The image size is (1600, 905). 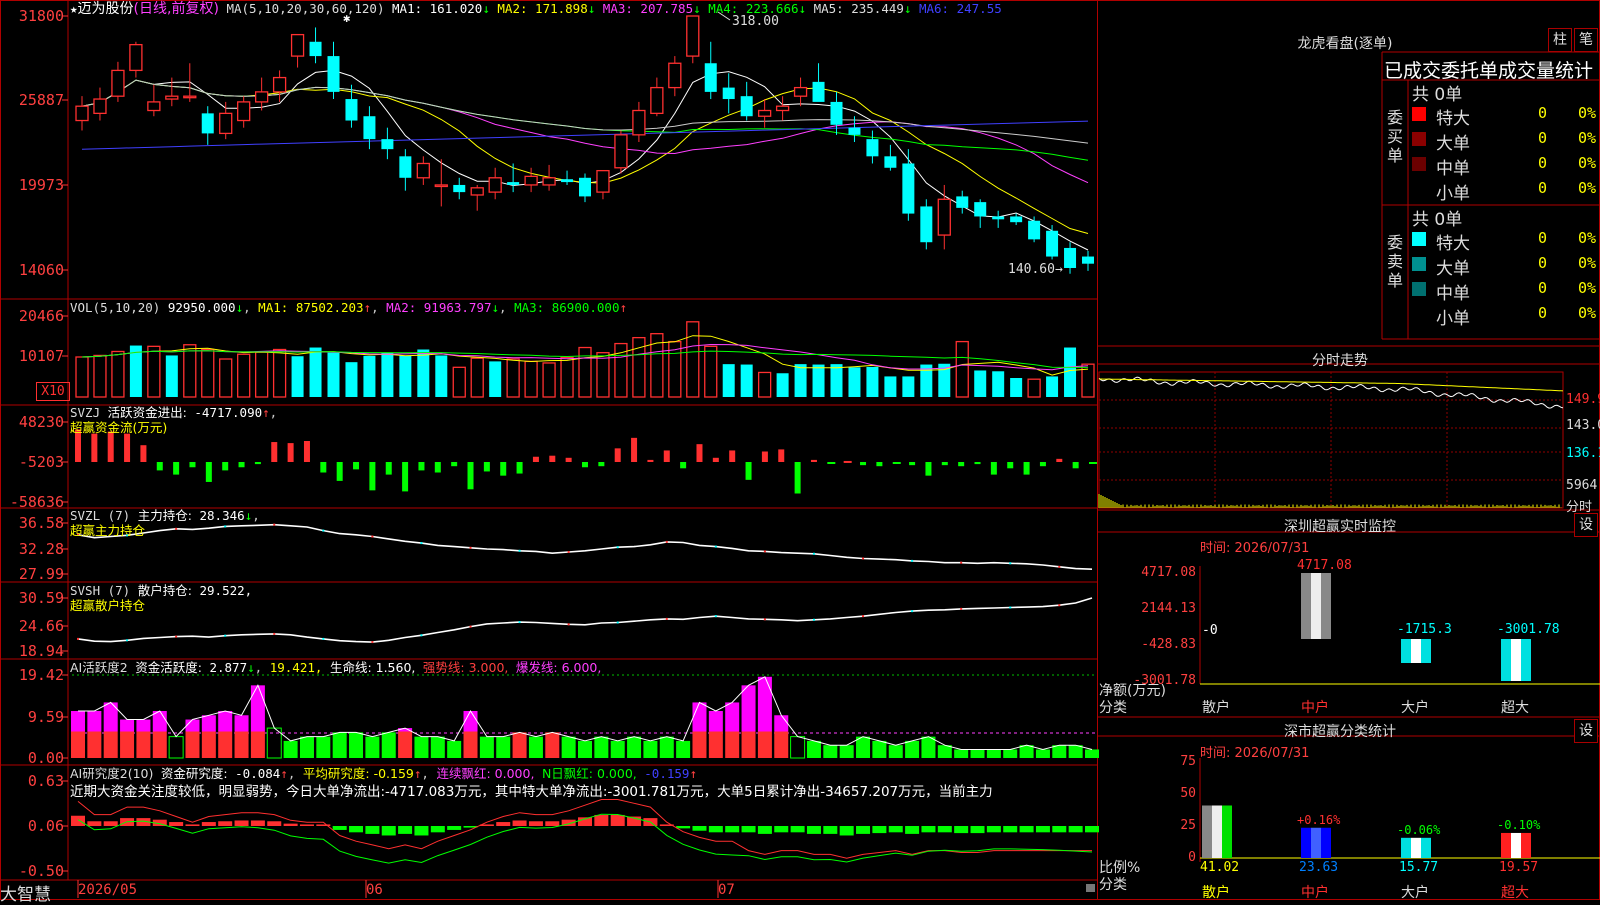 What do you see at coordinates (53, 391) in the screenshot?
I see `volume-unit: X10` at bounding box center [53, 391].